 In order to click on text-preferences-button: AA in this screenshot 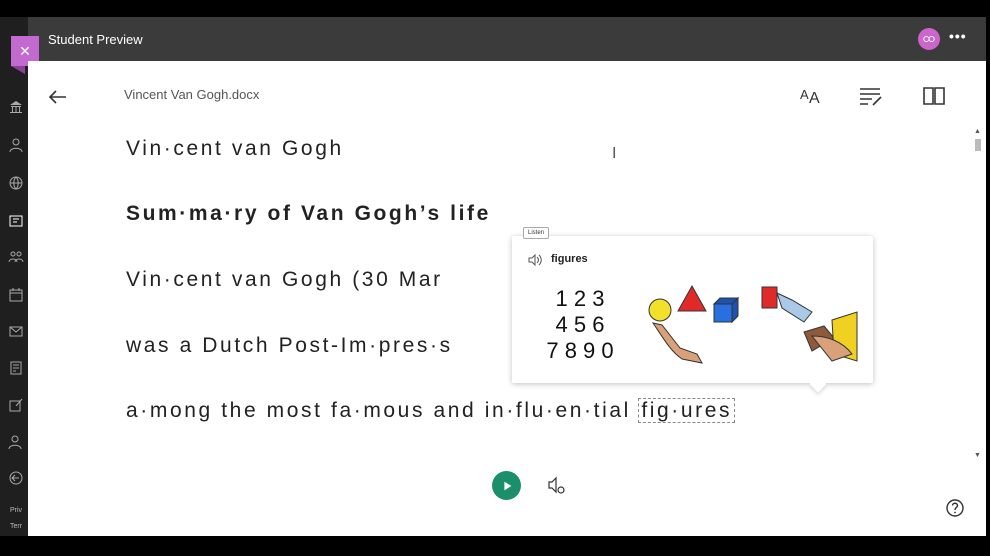, I will do `click(811, 96)`.